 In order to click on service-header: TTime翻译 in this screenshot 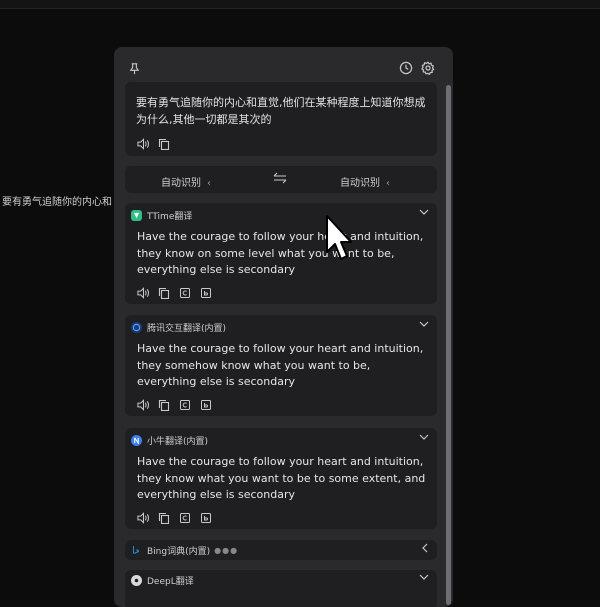, I will do `click(281, 215)`.